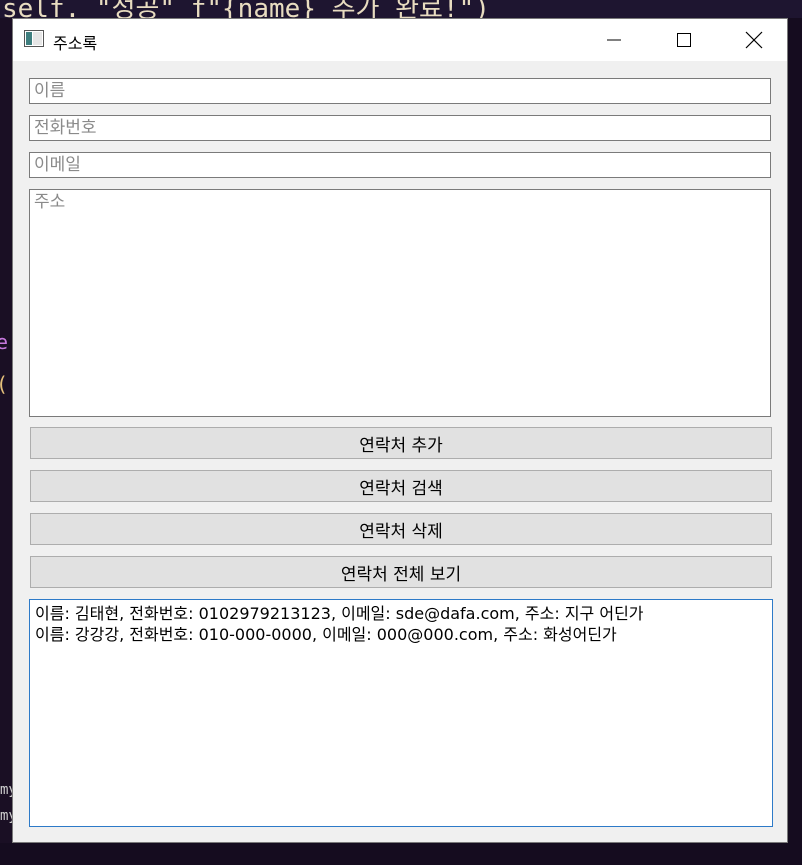  I want to click on minimize-button, so click(614, 40).